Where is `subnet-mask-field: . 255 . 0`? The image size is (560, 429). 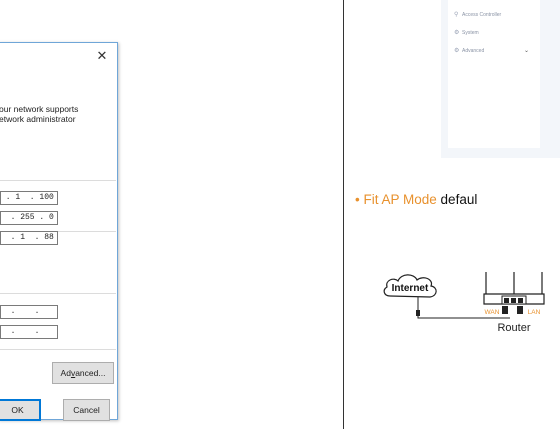
subnet-mask-field: . 255 . 0 is located at coordinates (29, 218).